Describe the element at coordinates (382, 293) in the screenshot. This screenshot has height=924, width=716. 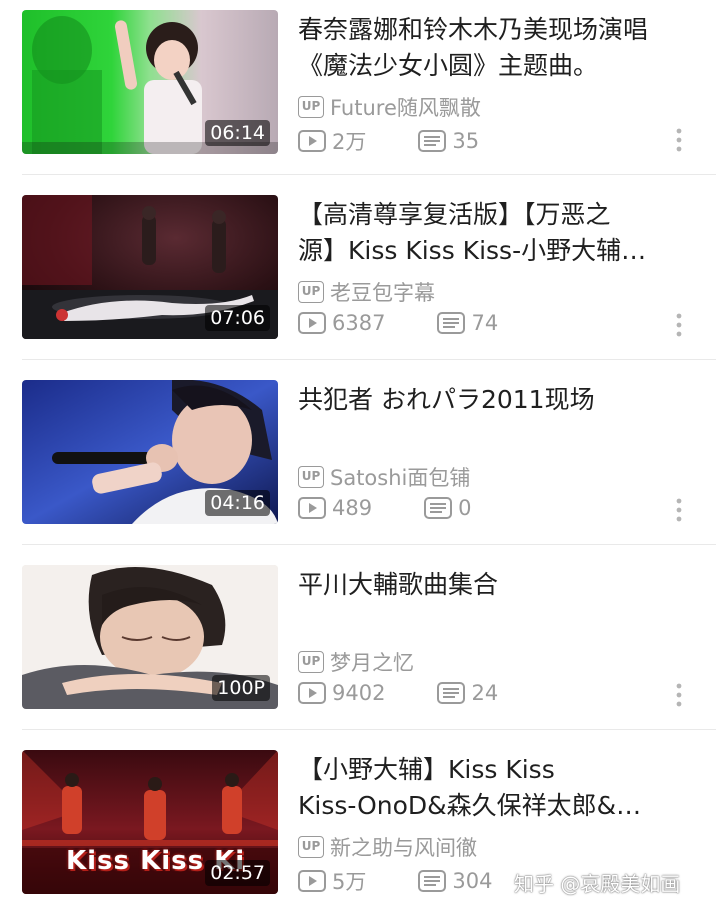
I see `uploader-name: 老豆包字幕` at that location.